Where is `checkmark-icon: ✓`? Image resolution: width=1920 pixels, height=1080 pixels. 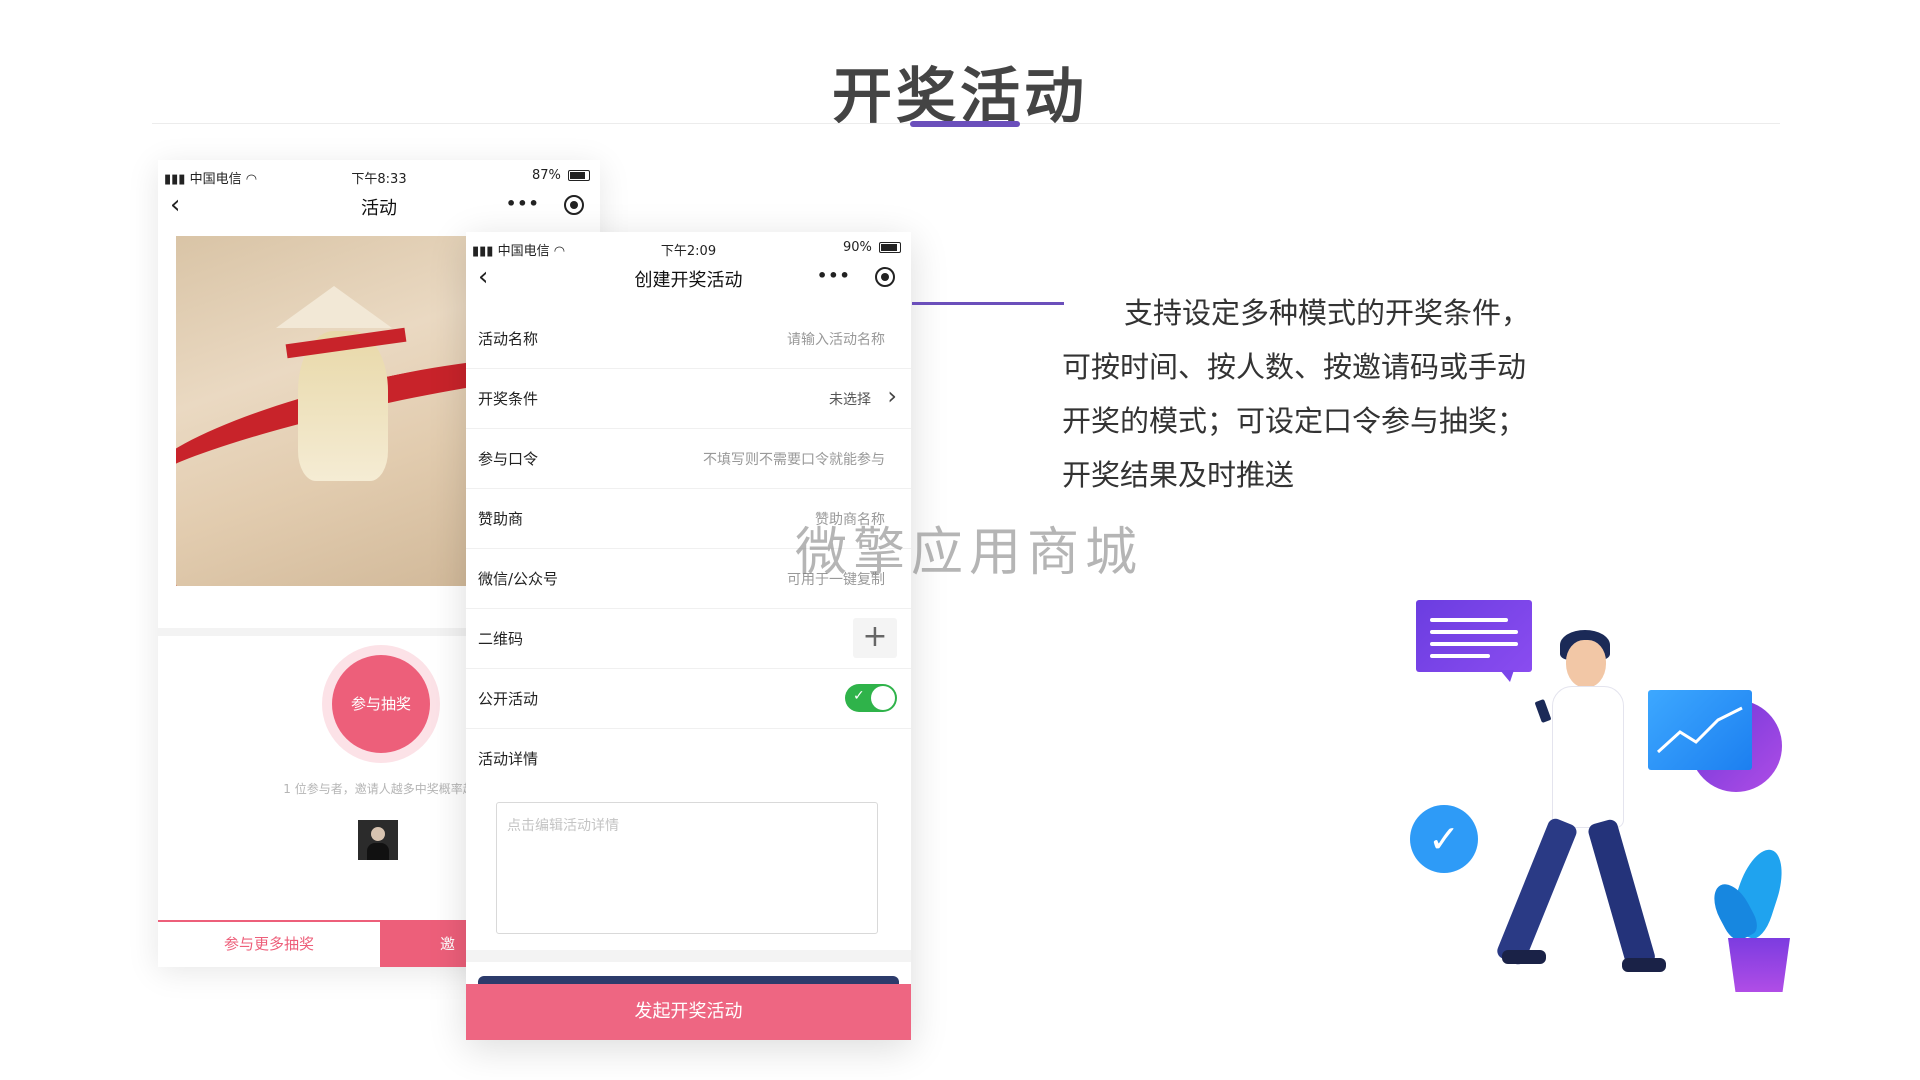
checkmark-icon: ✓ is located at coordinates (1444, 839).